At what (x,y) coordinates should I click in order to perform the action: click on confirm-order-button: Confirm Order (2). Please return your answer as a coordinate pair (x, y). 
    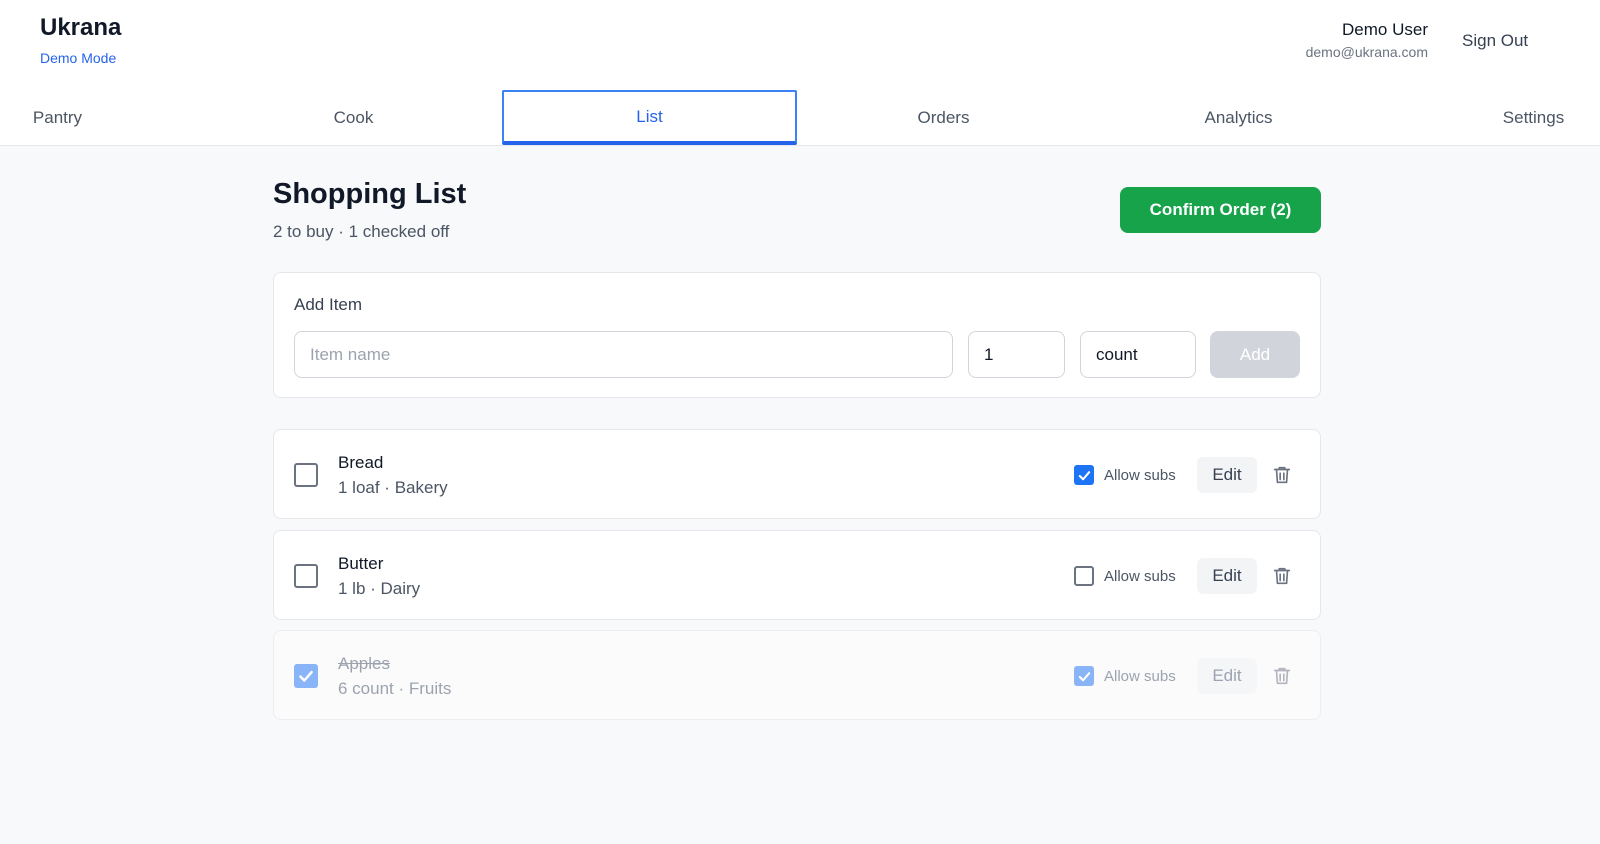
    Looking at the image, I should click on (1220, 210).